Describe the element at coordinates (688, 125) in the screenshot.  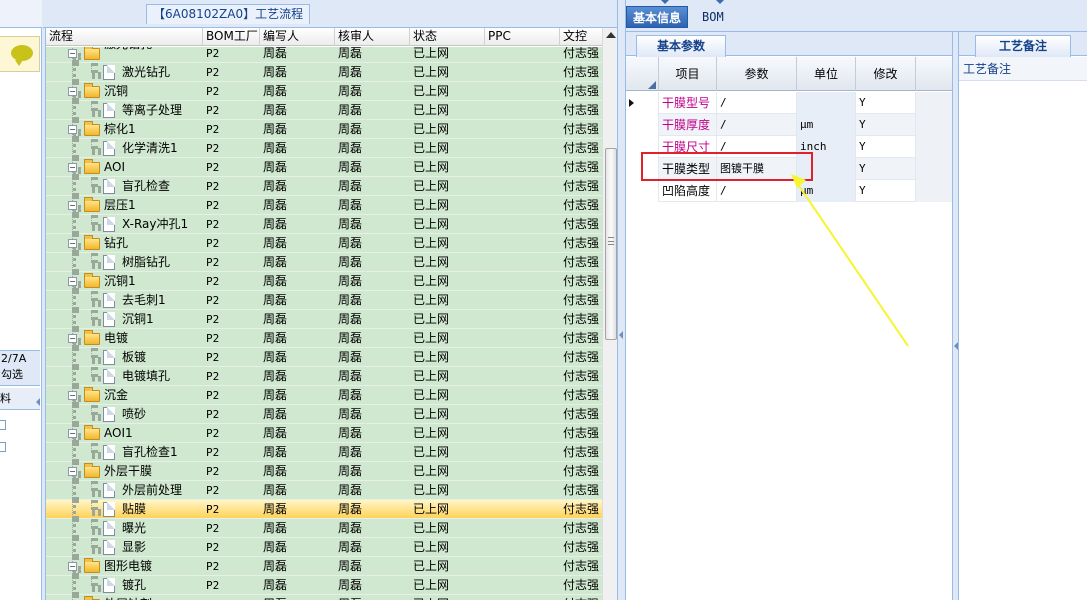
I see `param-item-cell: 干膜厚度` at that location.